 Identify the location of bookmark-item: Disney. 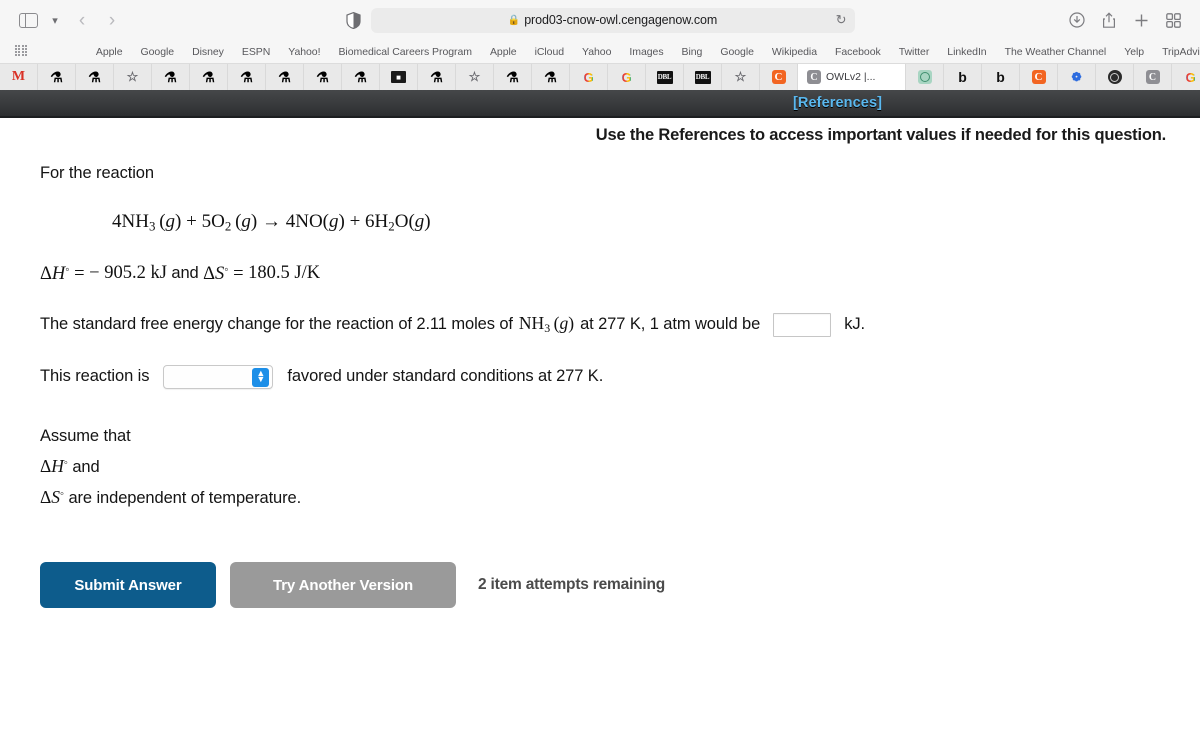
(208, 52).